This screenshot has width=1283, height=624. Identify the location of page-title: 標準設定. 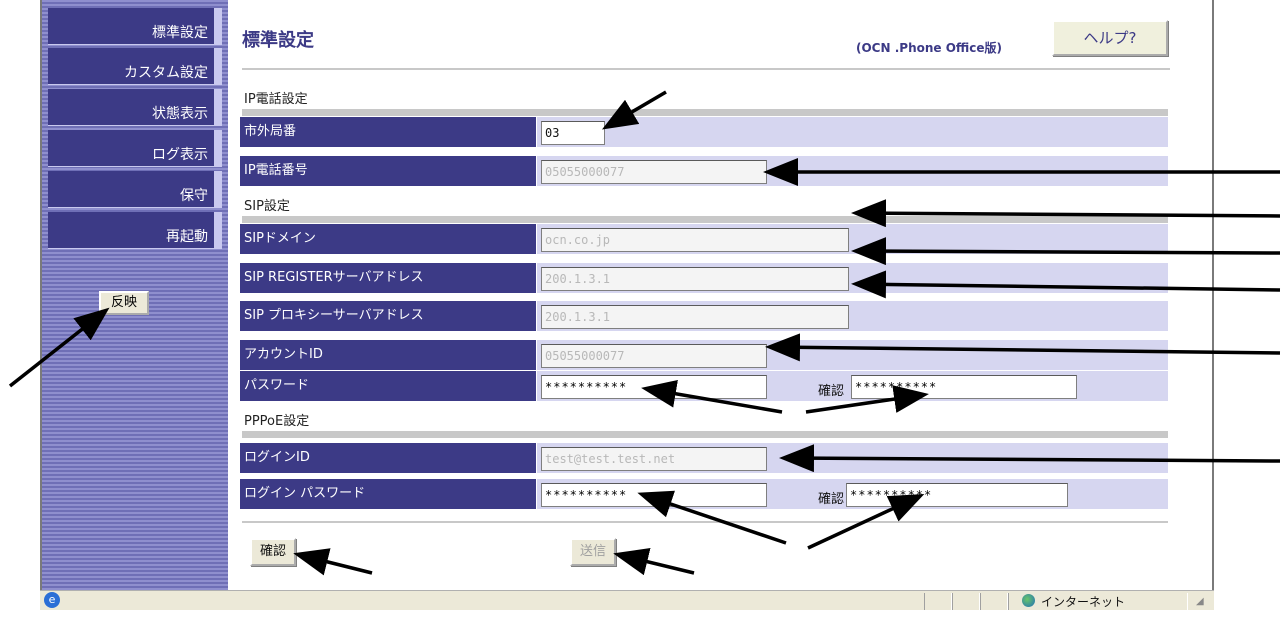
(278, 40).